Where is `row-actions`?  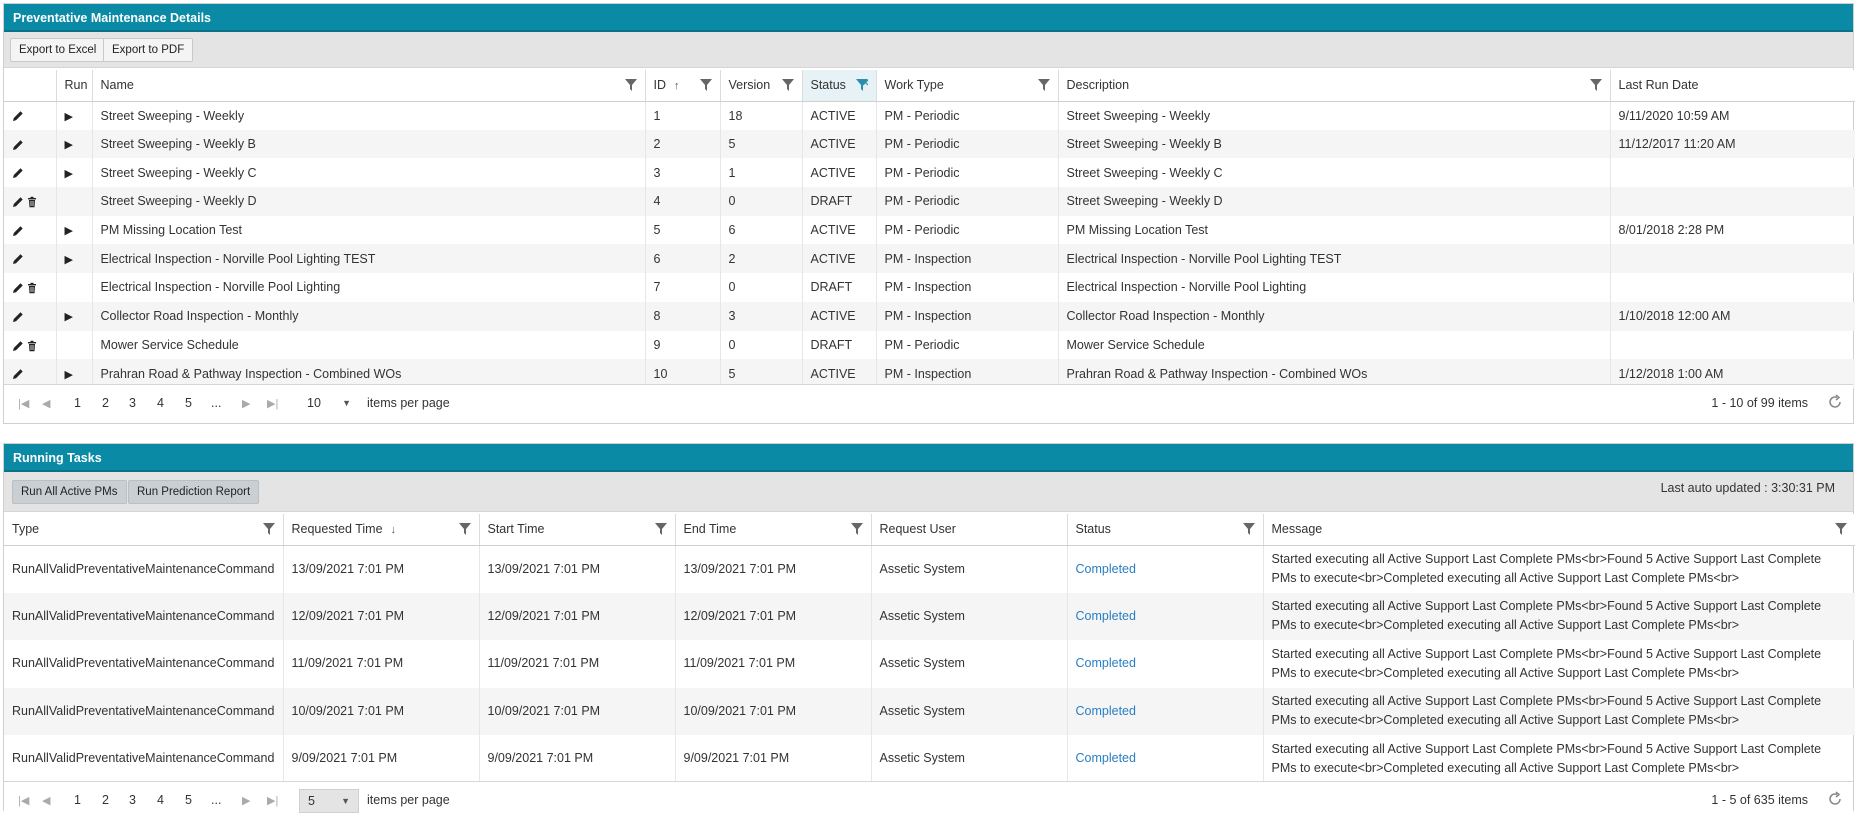 row-actions is located at coordinates (30, 115).